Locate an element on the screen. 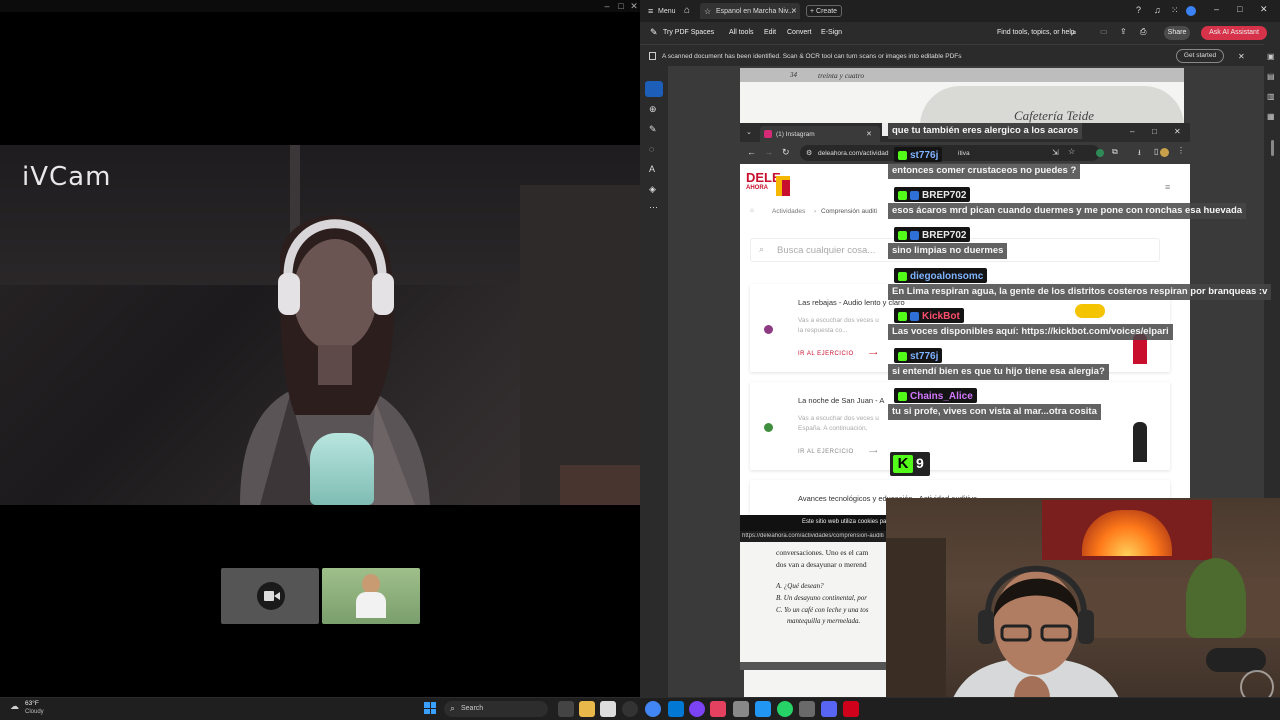  browser-minimize-icon: – is located at coordinates (1132, 131).